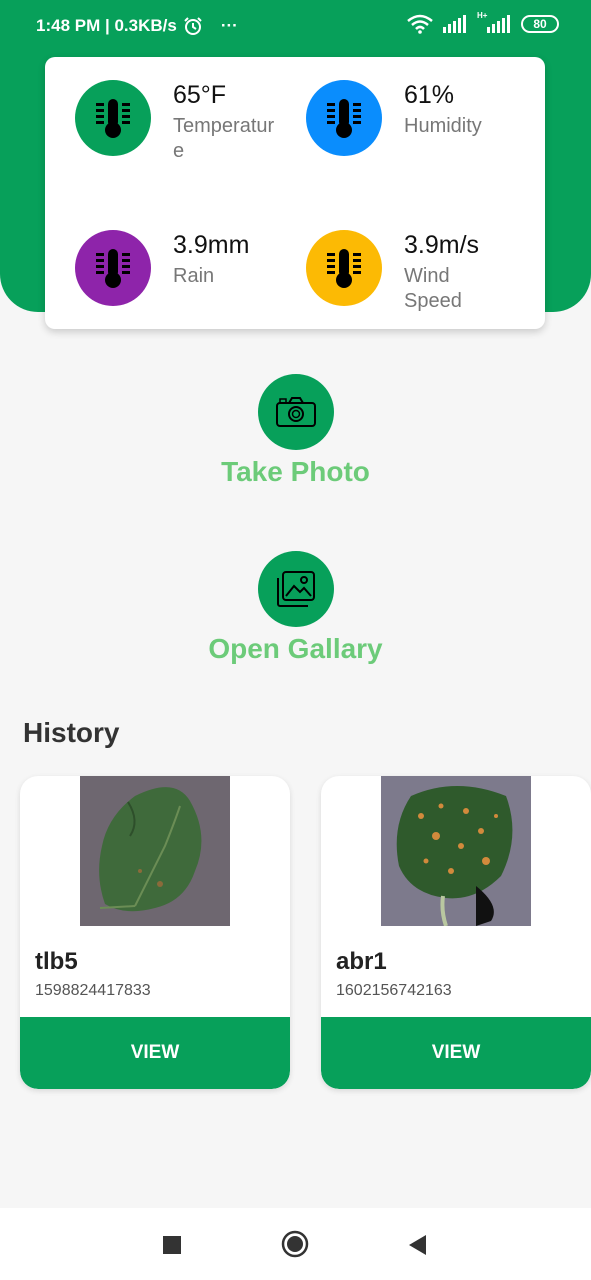 This screenshot has height=1280, width=591. Describe the element at coordinates (295, 472) in the screenshot. I see `take-photo-label: Take Photo` at that location.